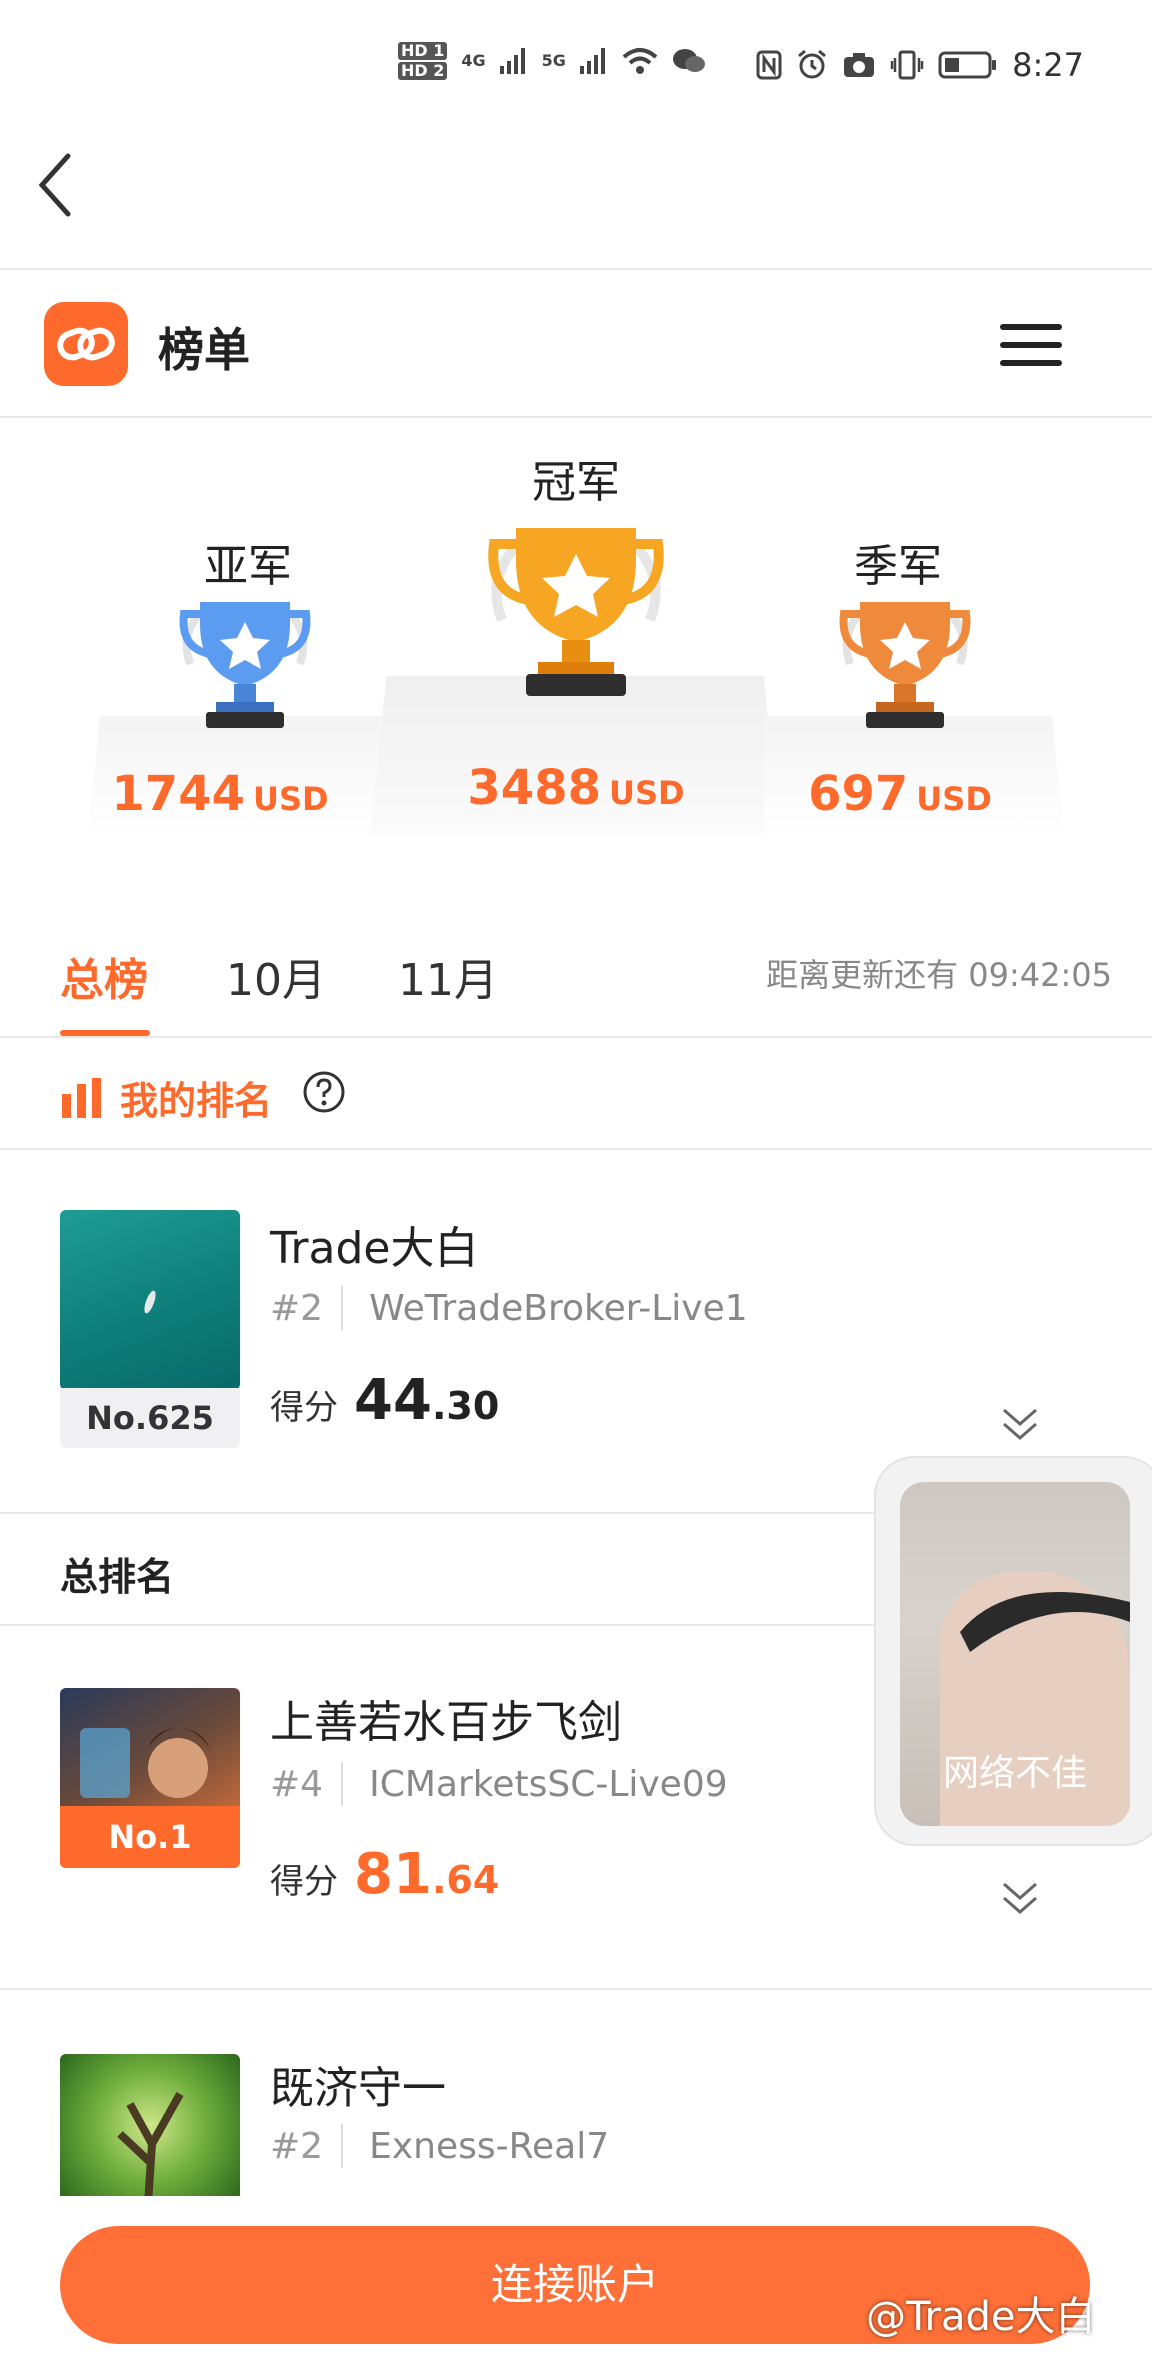 The height and width of the screenshot is (2376, 1152). Describe the element at coordinates (967, 65) in the screenshot. I see `battery-icon` at that location.